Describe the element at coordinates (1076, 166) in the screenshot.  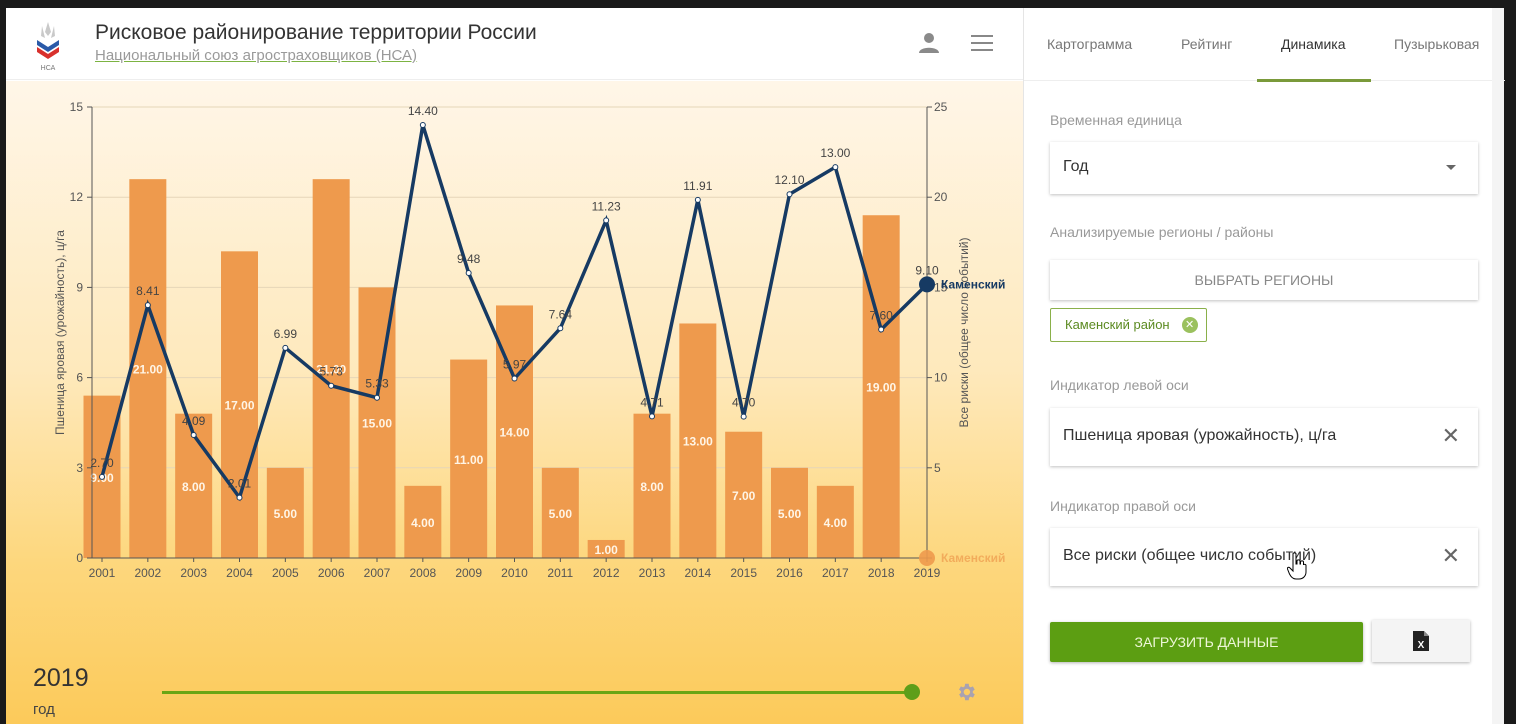
I see `time-unit-value: Год` at that location.